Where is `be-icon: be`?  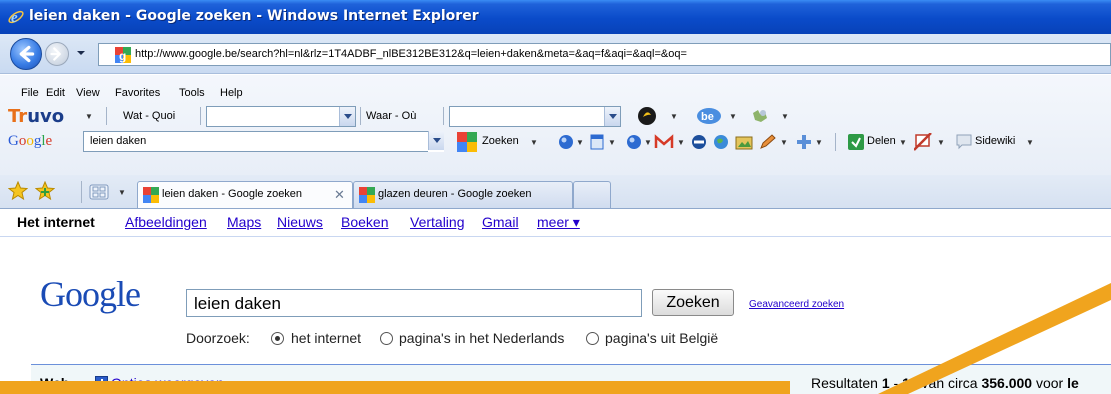
be-icon: be is located at coordinates (709, 116).